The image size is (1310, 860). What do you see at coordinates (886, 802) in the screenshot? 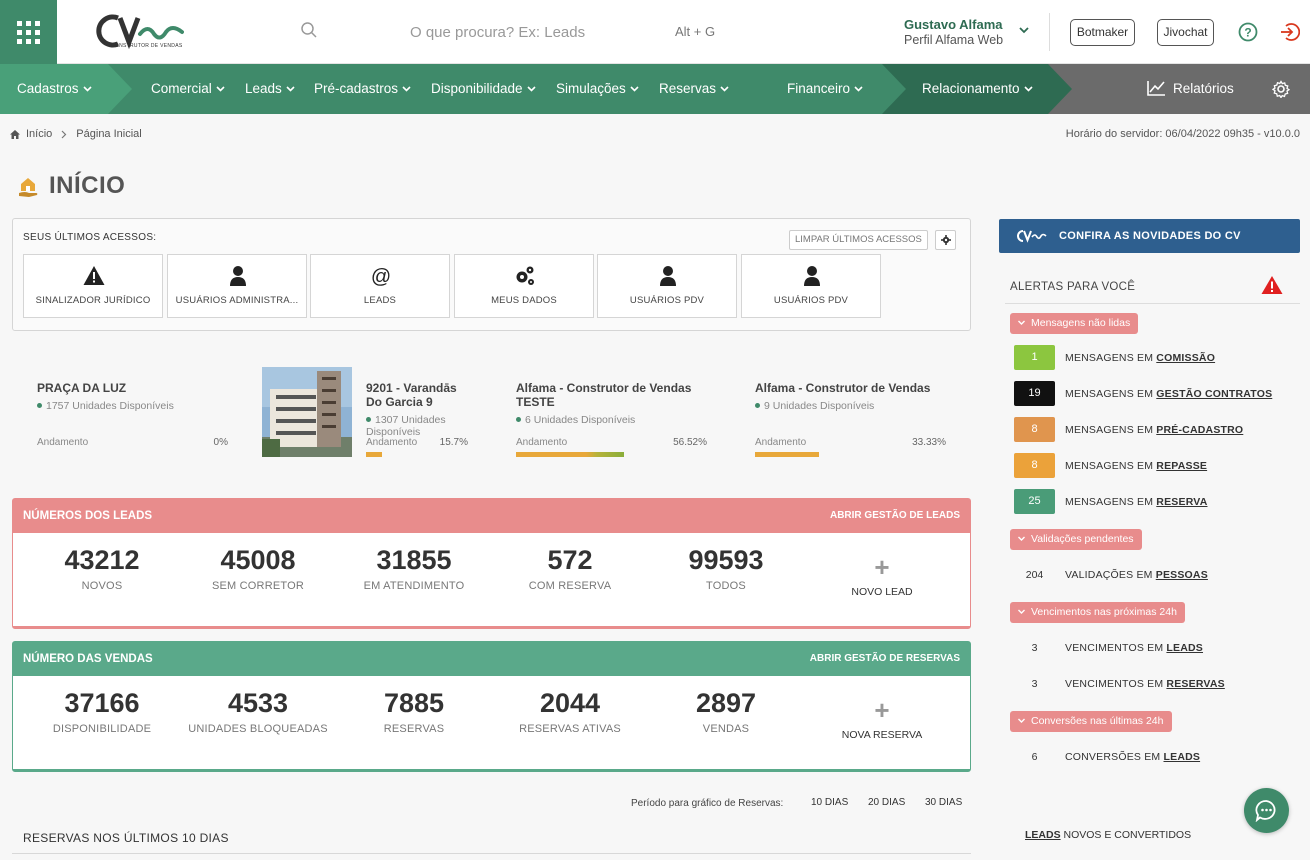
I see `period-option-20: 20 DIAS` at bounding box center [886, 802].